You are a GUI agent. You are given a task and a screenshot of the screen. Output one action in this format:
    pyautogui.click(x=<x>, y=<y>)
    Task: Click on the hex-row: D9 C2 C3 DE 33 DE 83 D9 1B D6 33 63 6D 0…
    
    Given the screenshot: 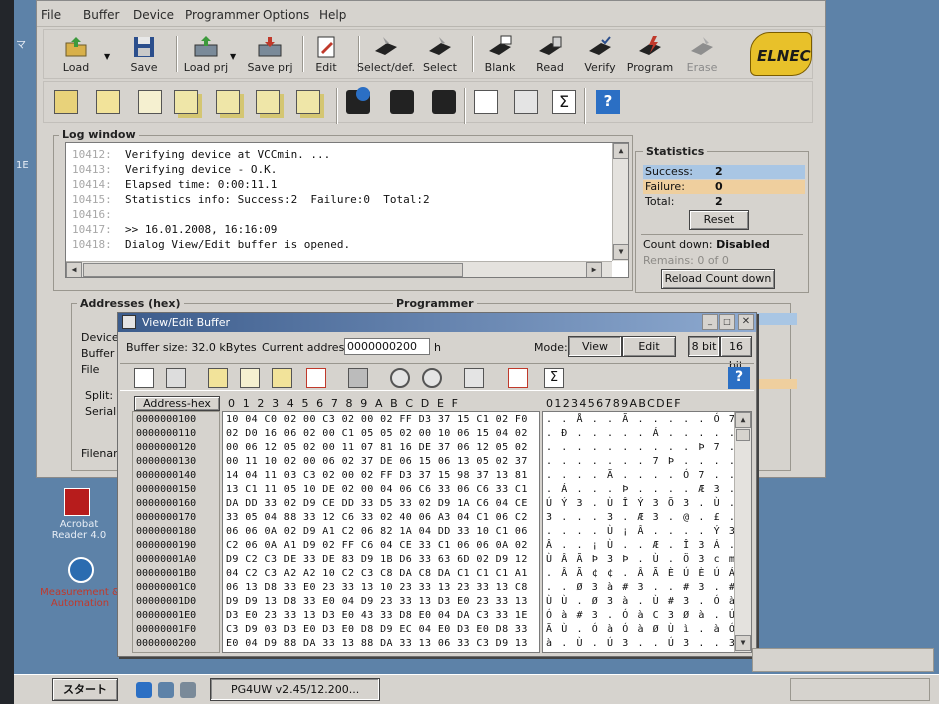 What is the action you would take?
    pyautogui.click(x=377, y=559)
    